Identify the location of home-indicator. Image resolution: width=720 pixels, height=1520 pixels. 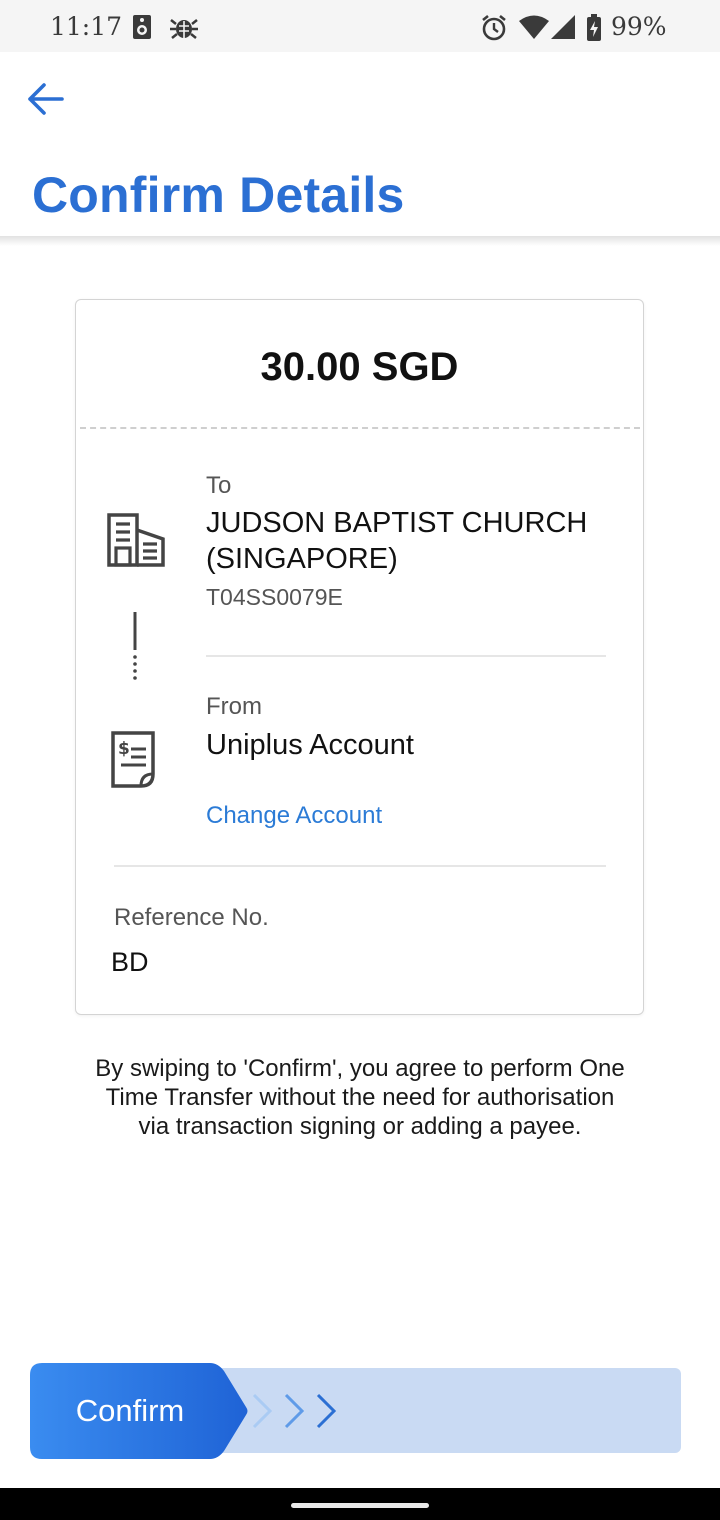
(360, 1505).